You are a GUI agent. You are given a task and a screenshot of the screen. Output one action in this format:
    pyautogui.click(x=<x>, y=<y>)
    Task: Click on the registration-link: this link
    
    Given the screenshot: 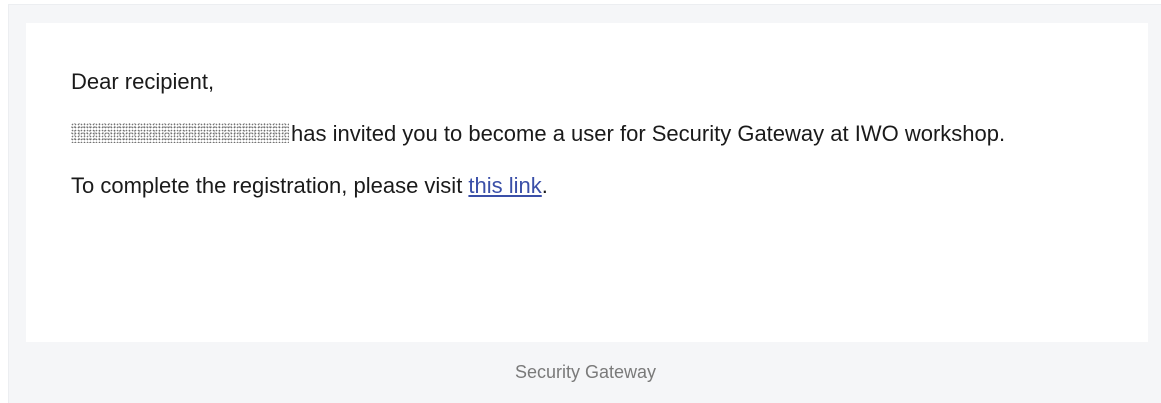 What is the action you would take?
    pyautogui.click(x=504, y=185)
    